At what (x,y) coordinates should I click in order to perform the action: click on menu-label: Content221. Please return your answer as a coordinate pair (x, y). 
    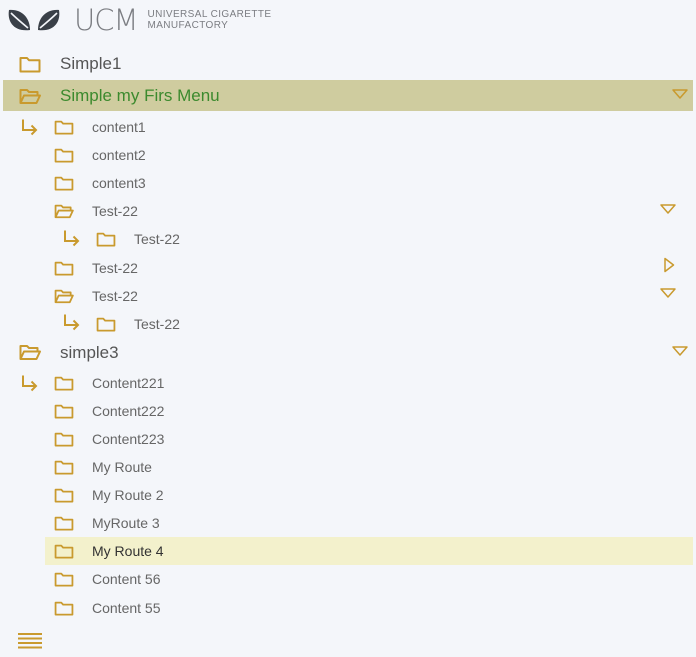
    Looking at the image, I should click on (128, 383).